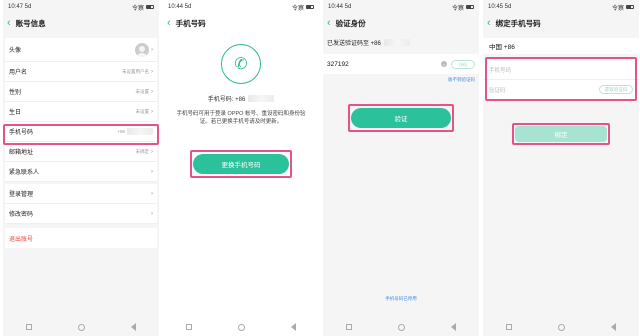 This screenshot has width=640, height=336. I want to click on resend-countdown: (56), so click(463, 64).